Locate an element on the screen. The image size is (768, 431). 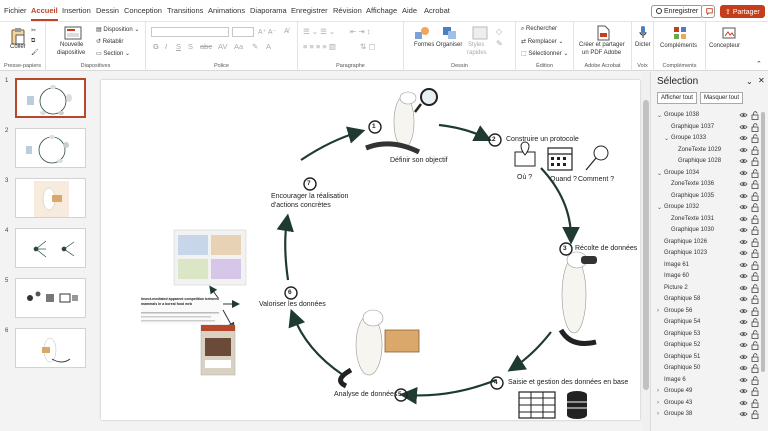
strikethrough-icon: abc is located at coordinates (206, 46).